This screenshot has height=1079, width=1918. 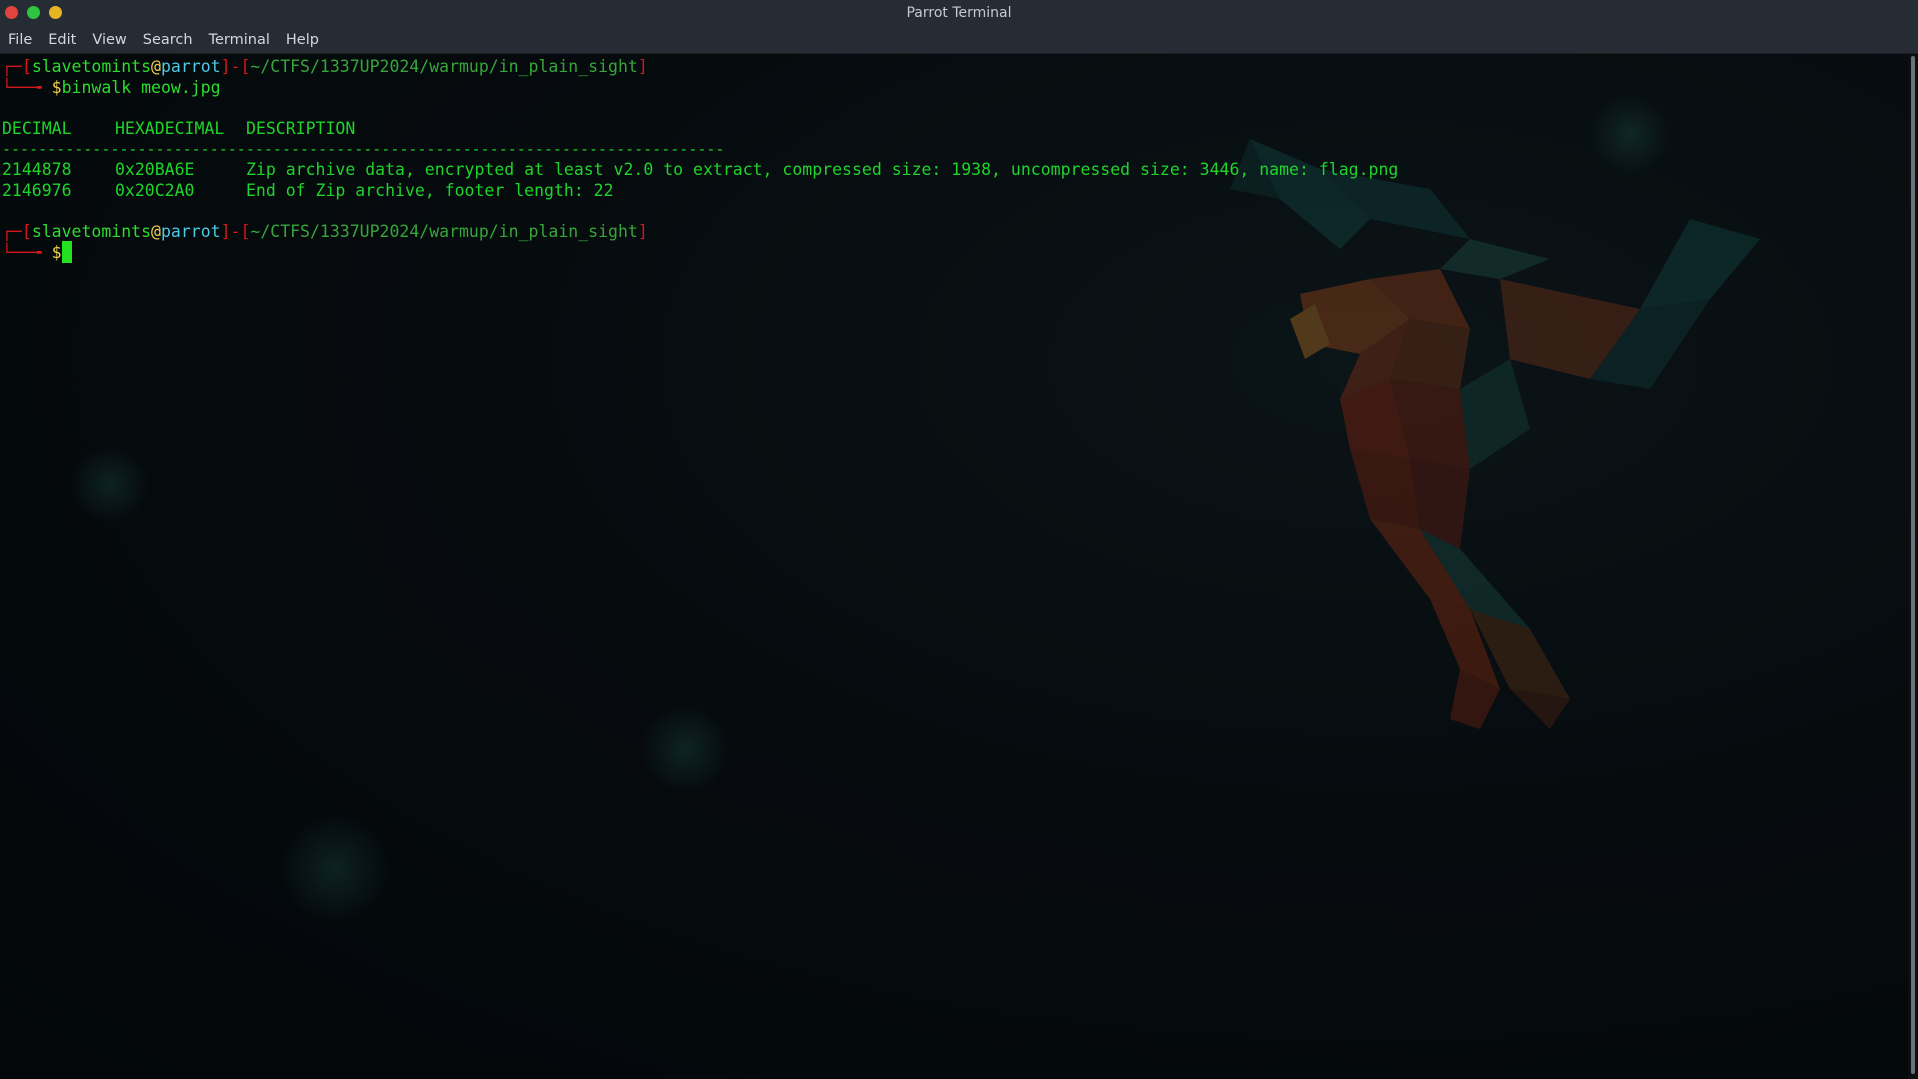 I want to click on row-decimal: 2146976, so click(x=37, y=190).